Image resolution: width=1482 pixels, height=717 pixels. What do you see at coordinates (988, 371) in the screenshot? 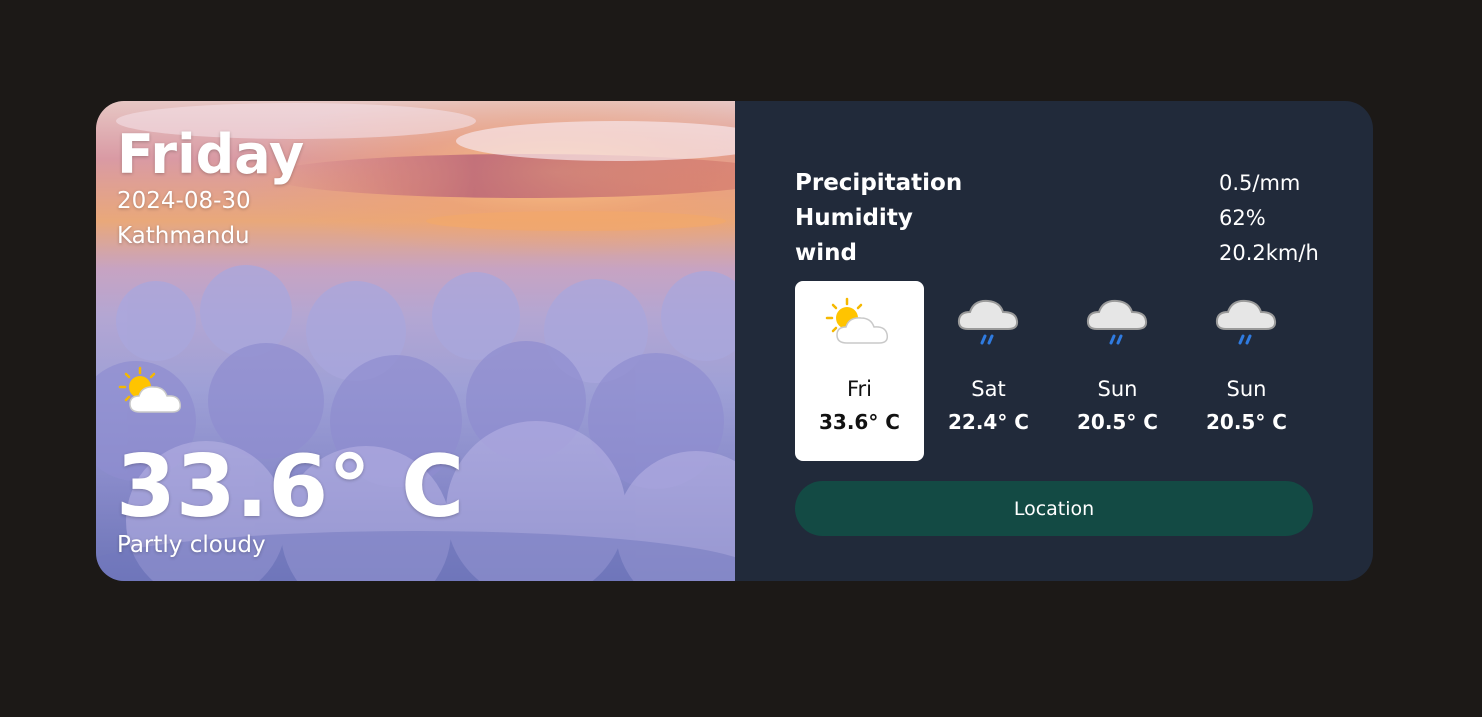
I see `forecast-day-sat: Sat 22.4° C` at bounding box center [988, 371].